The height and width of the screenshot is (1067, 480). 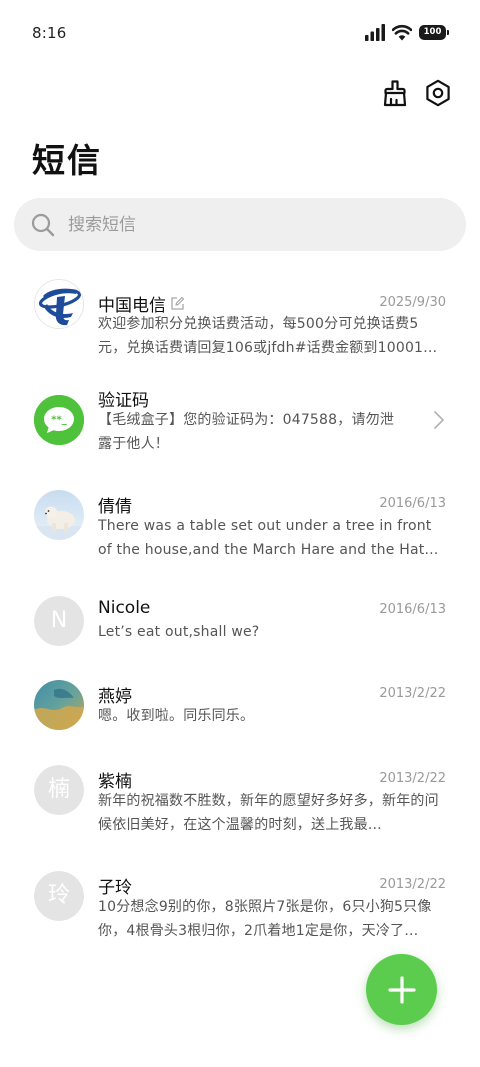 What do you see at coordinates (375, 32) in the screenshot?
I see `signal-icon` at bounding box center [375, 32].